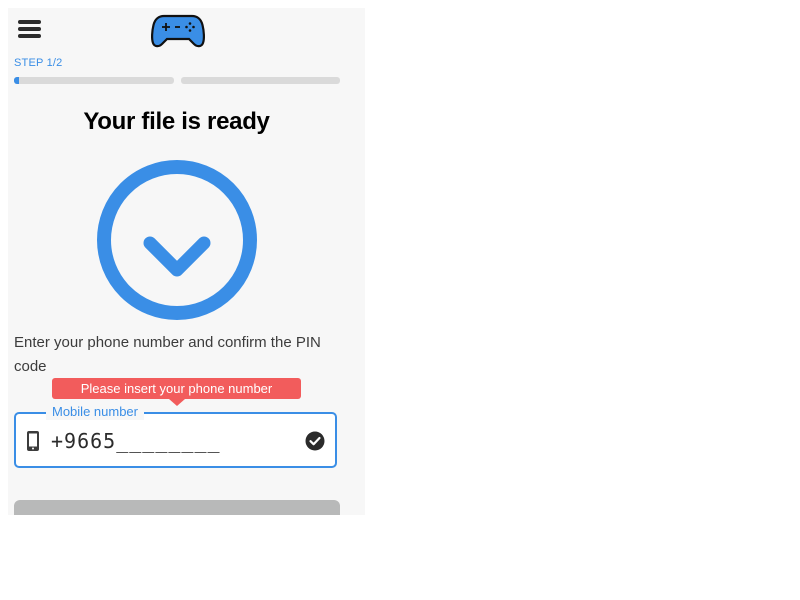  Describe the element at coordinates (177, 507) in the screenshot. I see `submit-button` at that location.